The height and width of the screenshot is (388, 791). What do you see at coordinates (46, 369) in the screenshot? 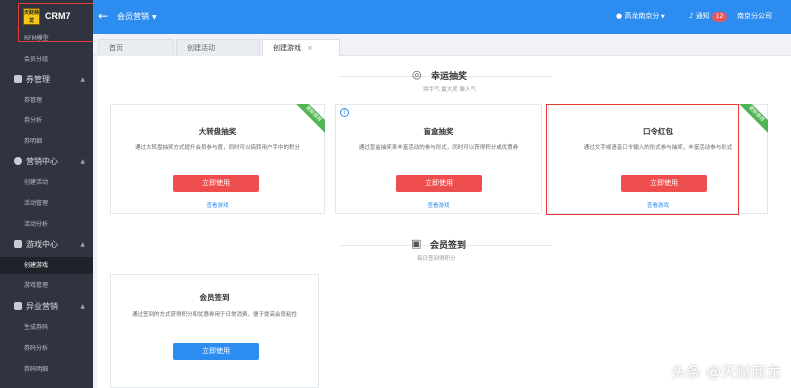
I see `sidebar-item-code-detail: 券码明细` at bounding box center [46, 369].